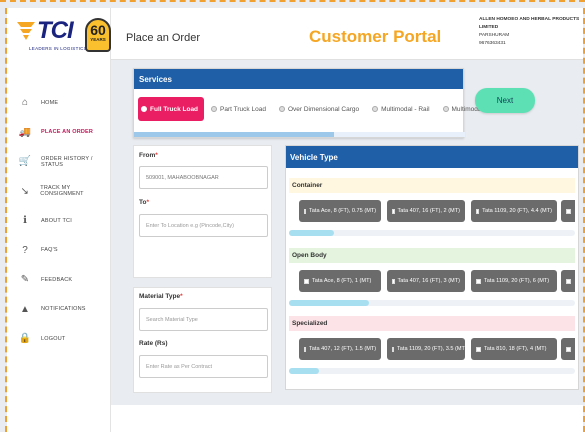 Image resolution: width=585 pixels, height=432 pixels. I want to click on category-container: Container, so click(432, 185).